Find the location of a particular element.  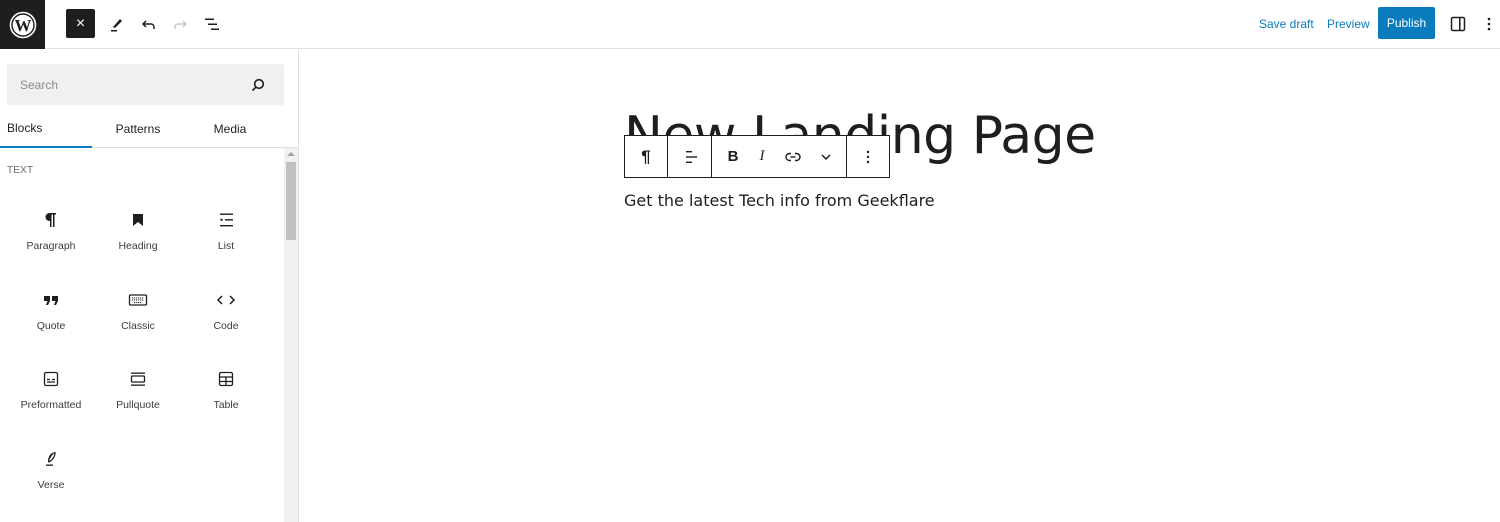

block-toolbar: ¶ B I is located at coordinates (757, 156).